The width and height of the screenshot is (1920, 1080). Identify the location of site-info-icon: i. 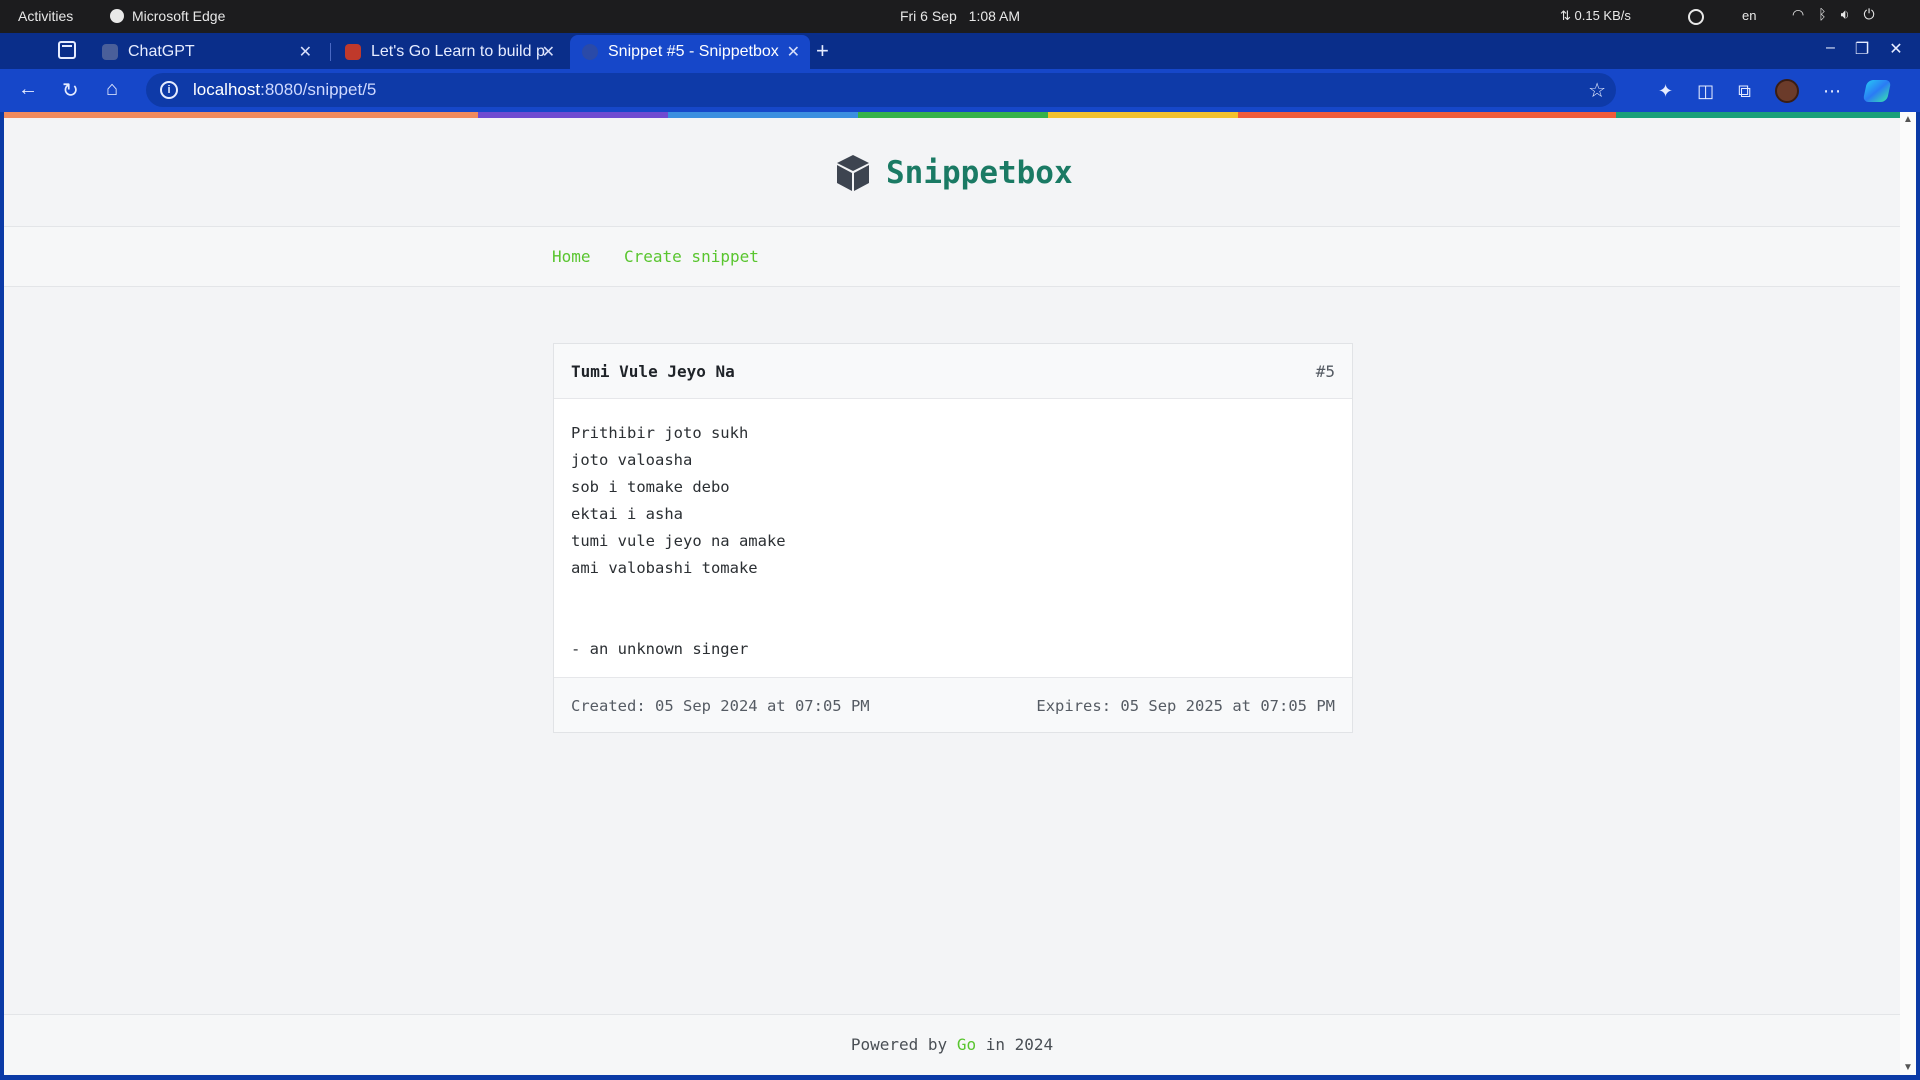
(169, 90).